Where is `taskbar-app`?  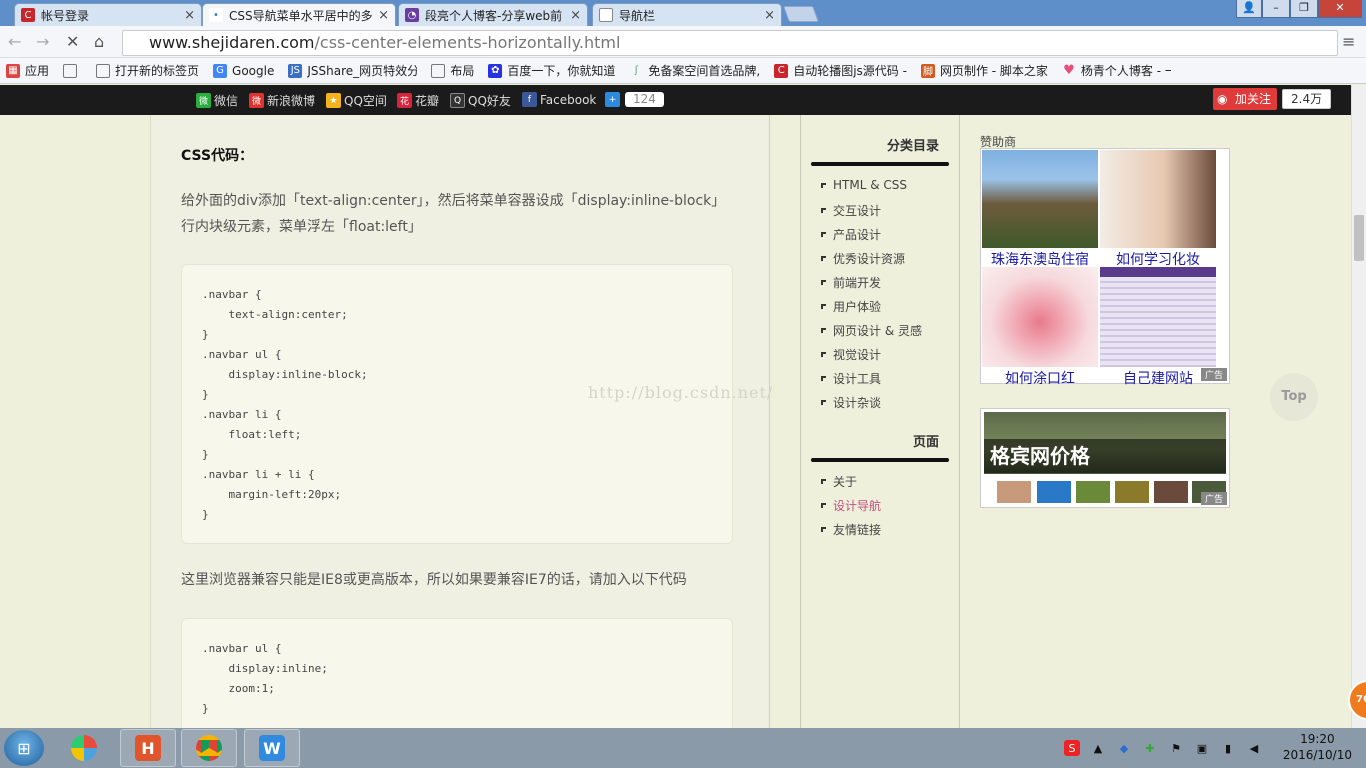
taskbar-app is located at coordinates (84, 748).